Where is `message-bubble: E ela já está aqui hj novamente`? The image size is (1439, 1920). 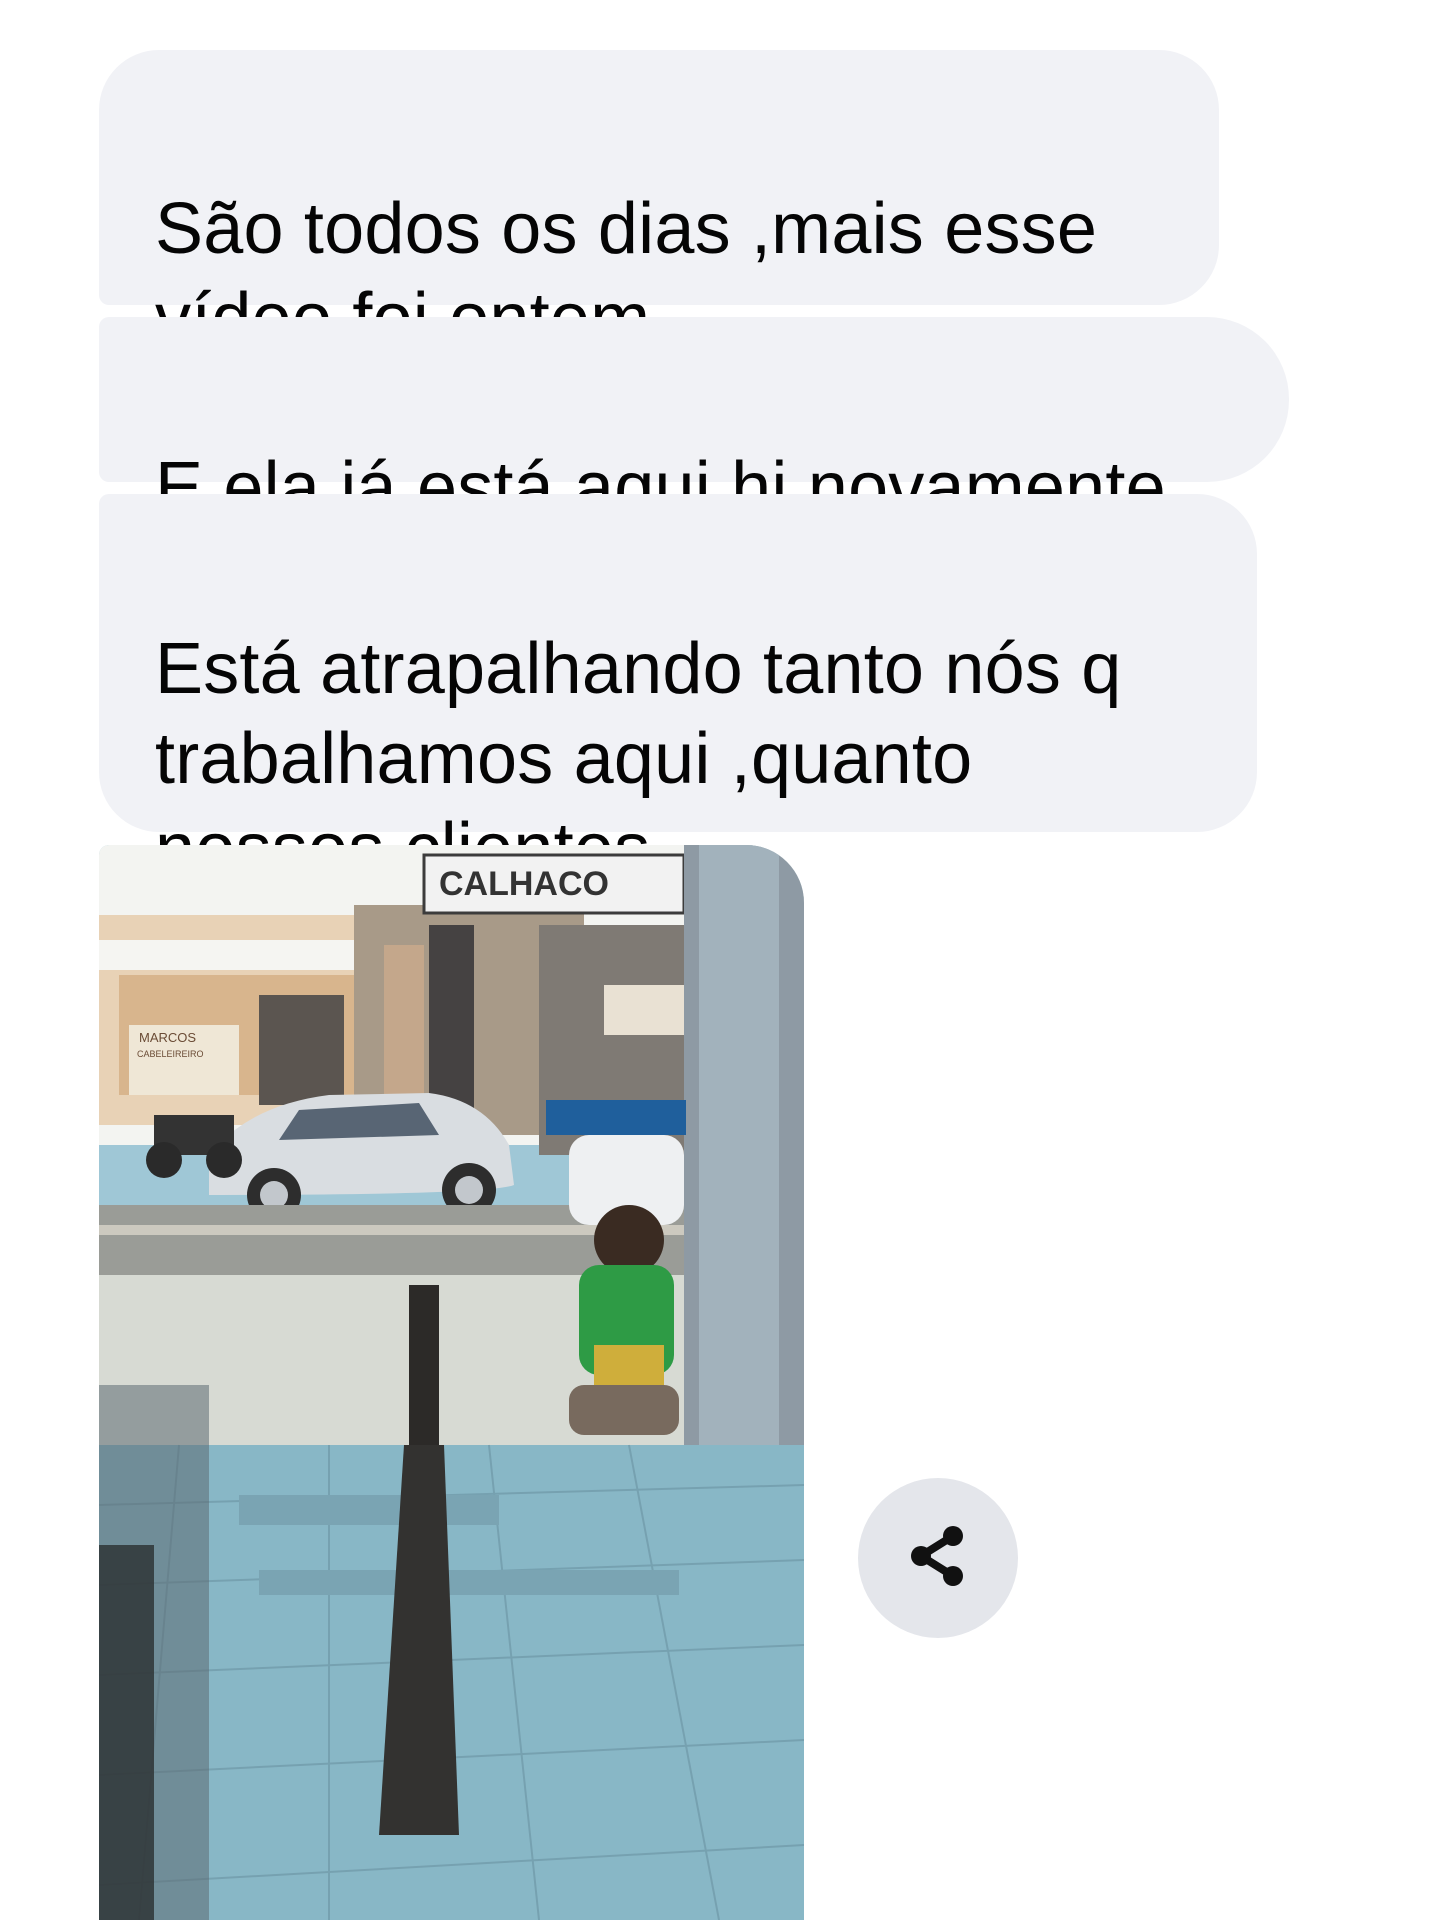
message-bubble: E ela já está aqui hj novamente is located at coordinates (694, 422).